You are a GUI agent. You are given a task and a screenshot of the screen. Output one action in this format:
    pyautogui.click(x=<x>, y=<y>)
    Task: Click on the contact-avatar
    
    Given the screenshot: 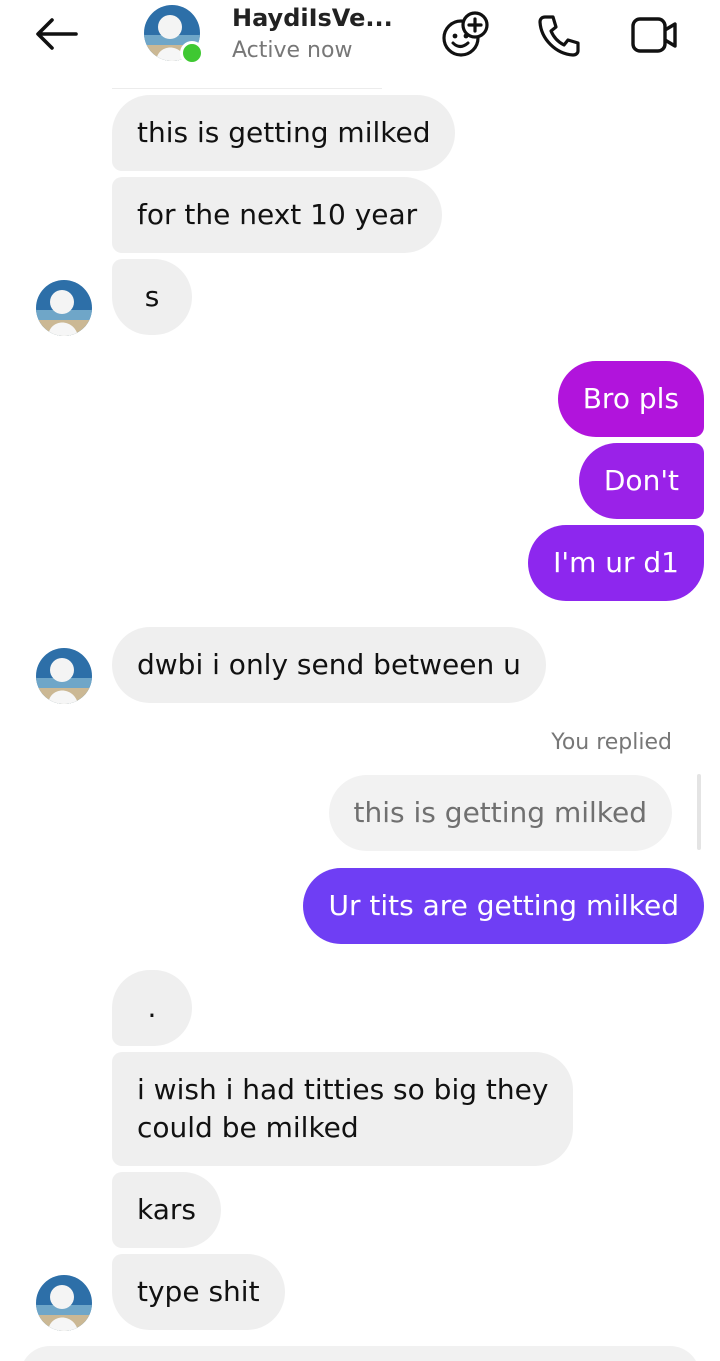 What is the action you would take?
    pyautogui.click(x=174, y=35)
    